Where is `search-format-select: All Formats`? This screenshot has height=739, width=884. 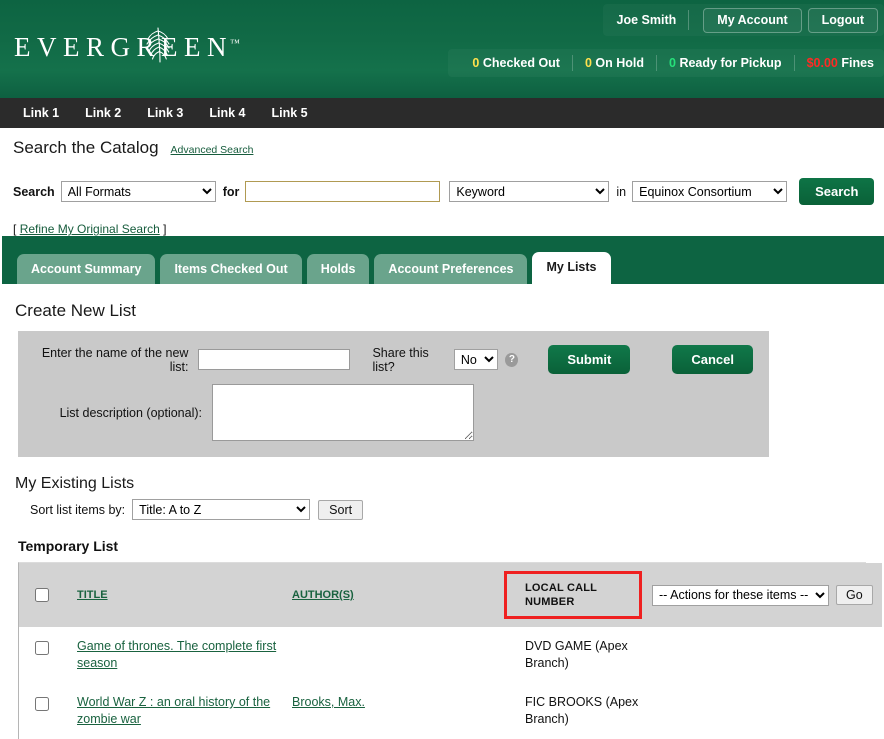
search-format-select: All Formats is located at coordinates (138, 191).